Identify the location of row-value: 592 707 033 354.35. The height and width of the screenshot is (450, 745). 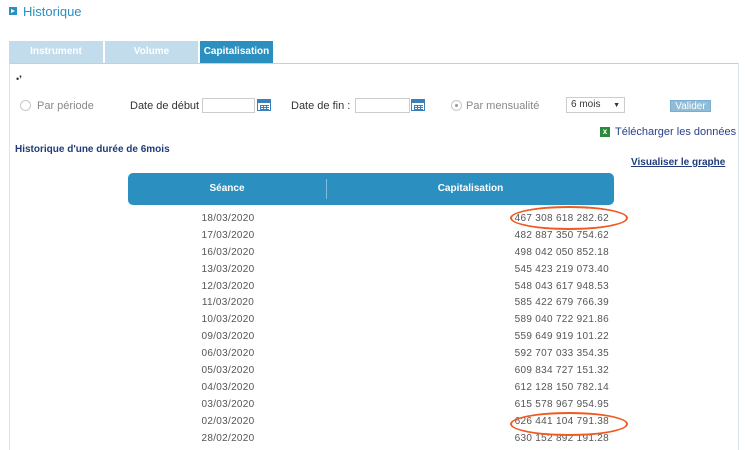
(561, 354).